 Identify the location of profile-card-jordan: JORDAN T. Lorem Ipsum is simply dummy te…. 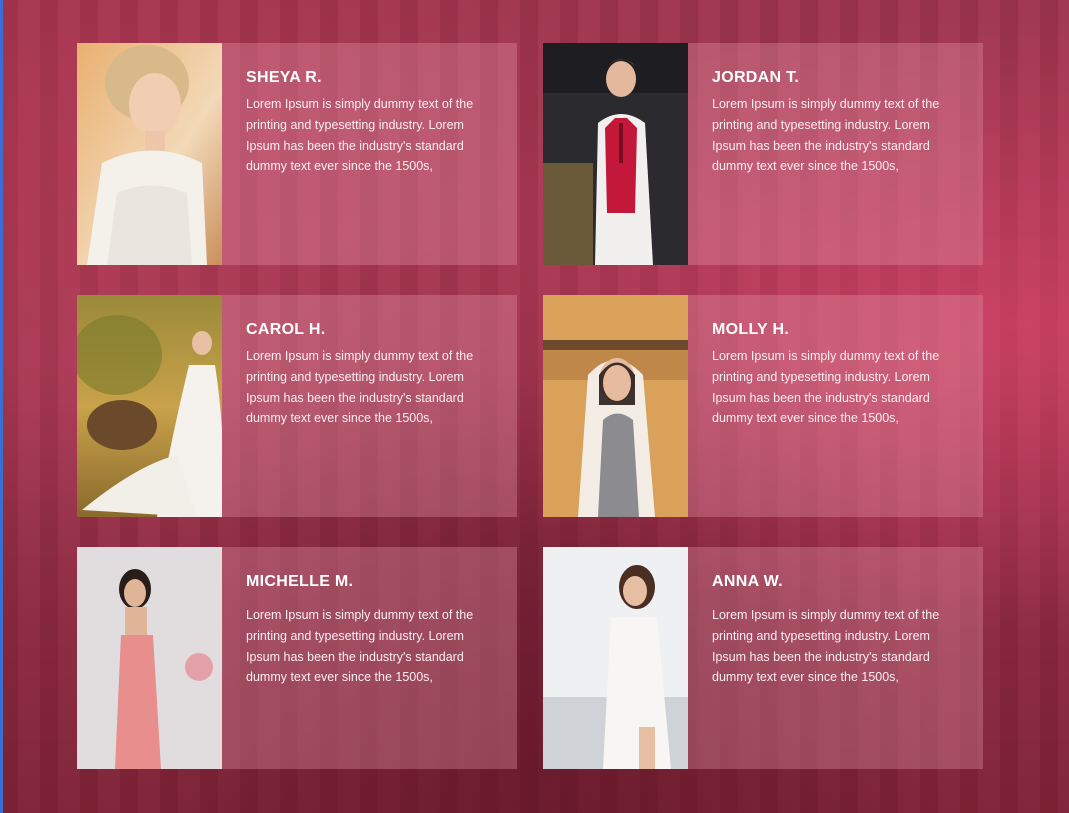
(763, 154).